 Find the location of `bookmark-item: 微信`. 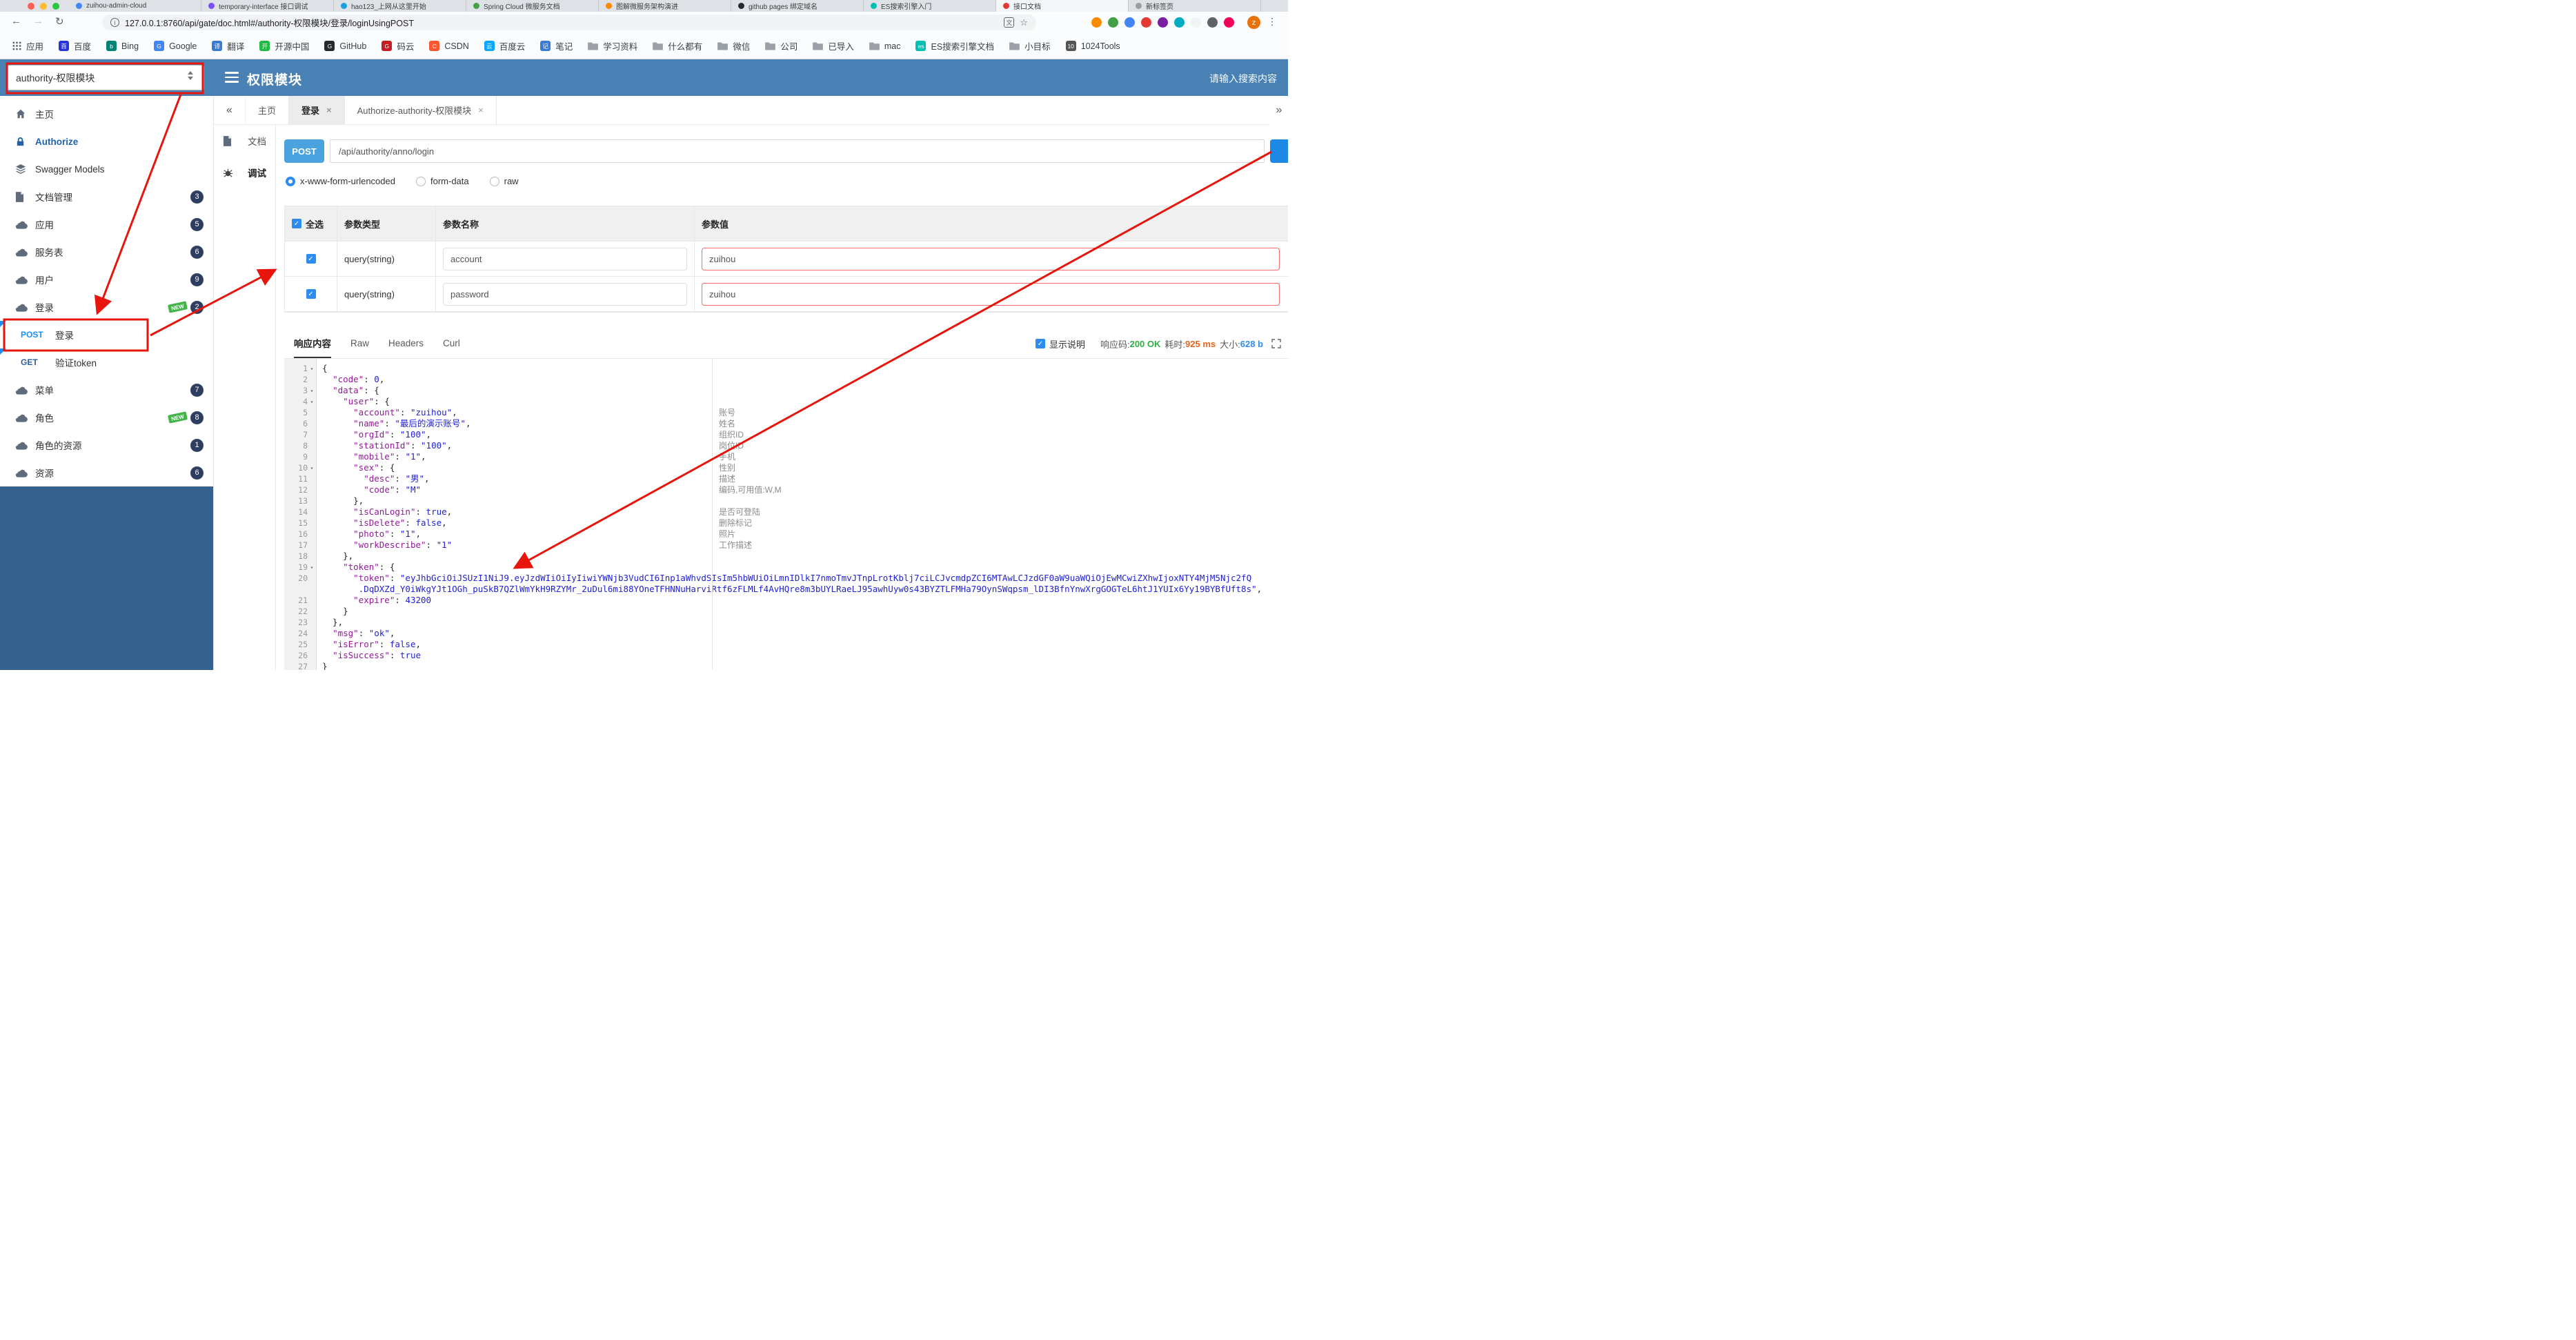

bookmark-item: 微信 is located at coordinates (733, 45).